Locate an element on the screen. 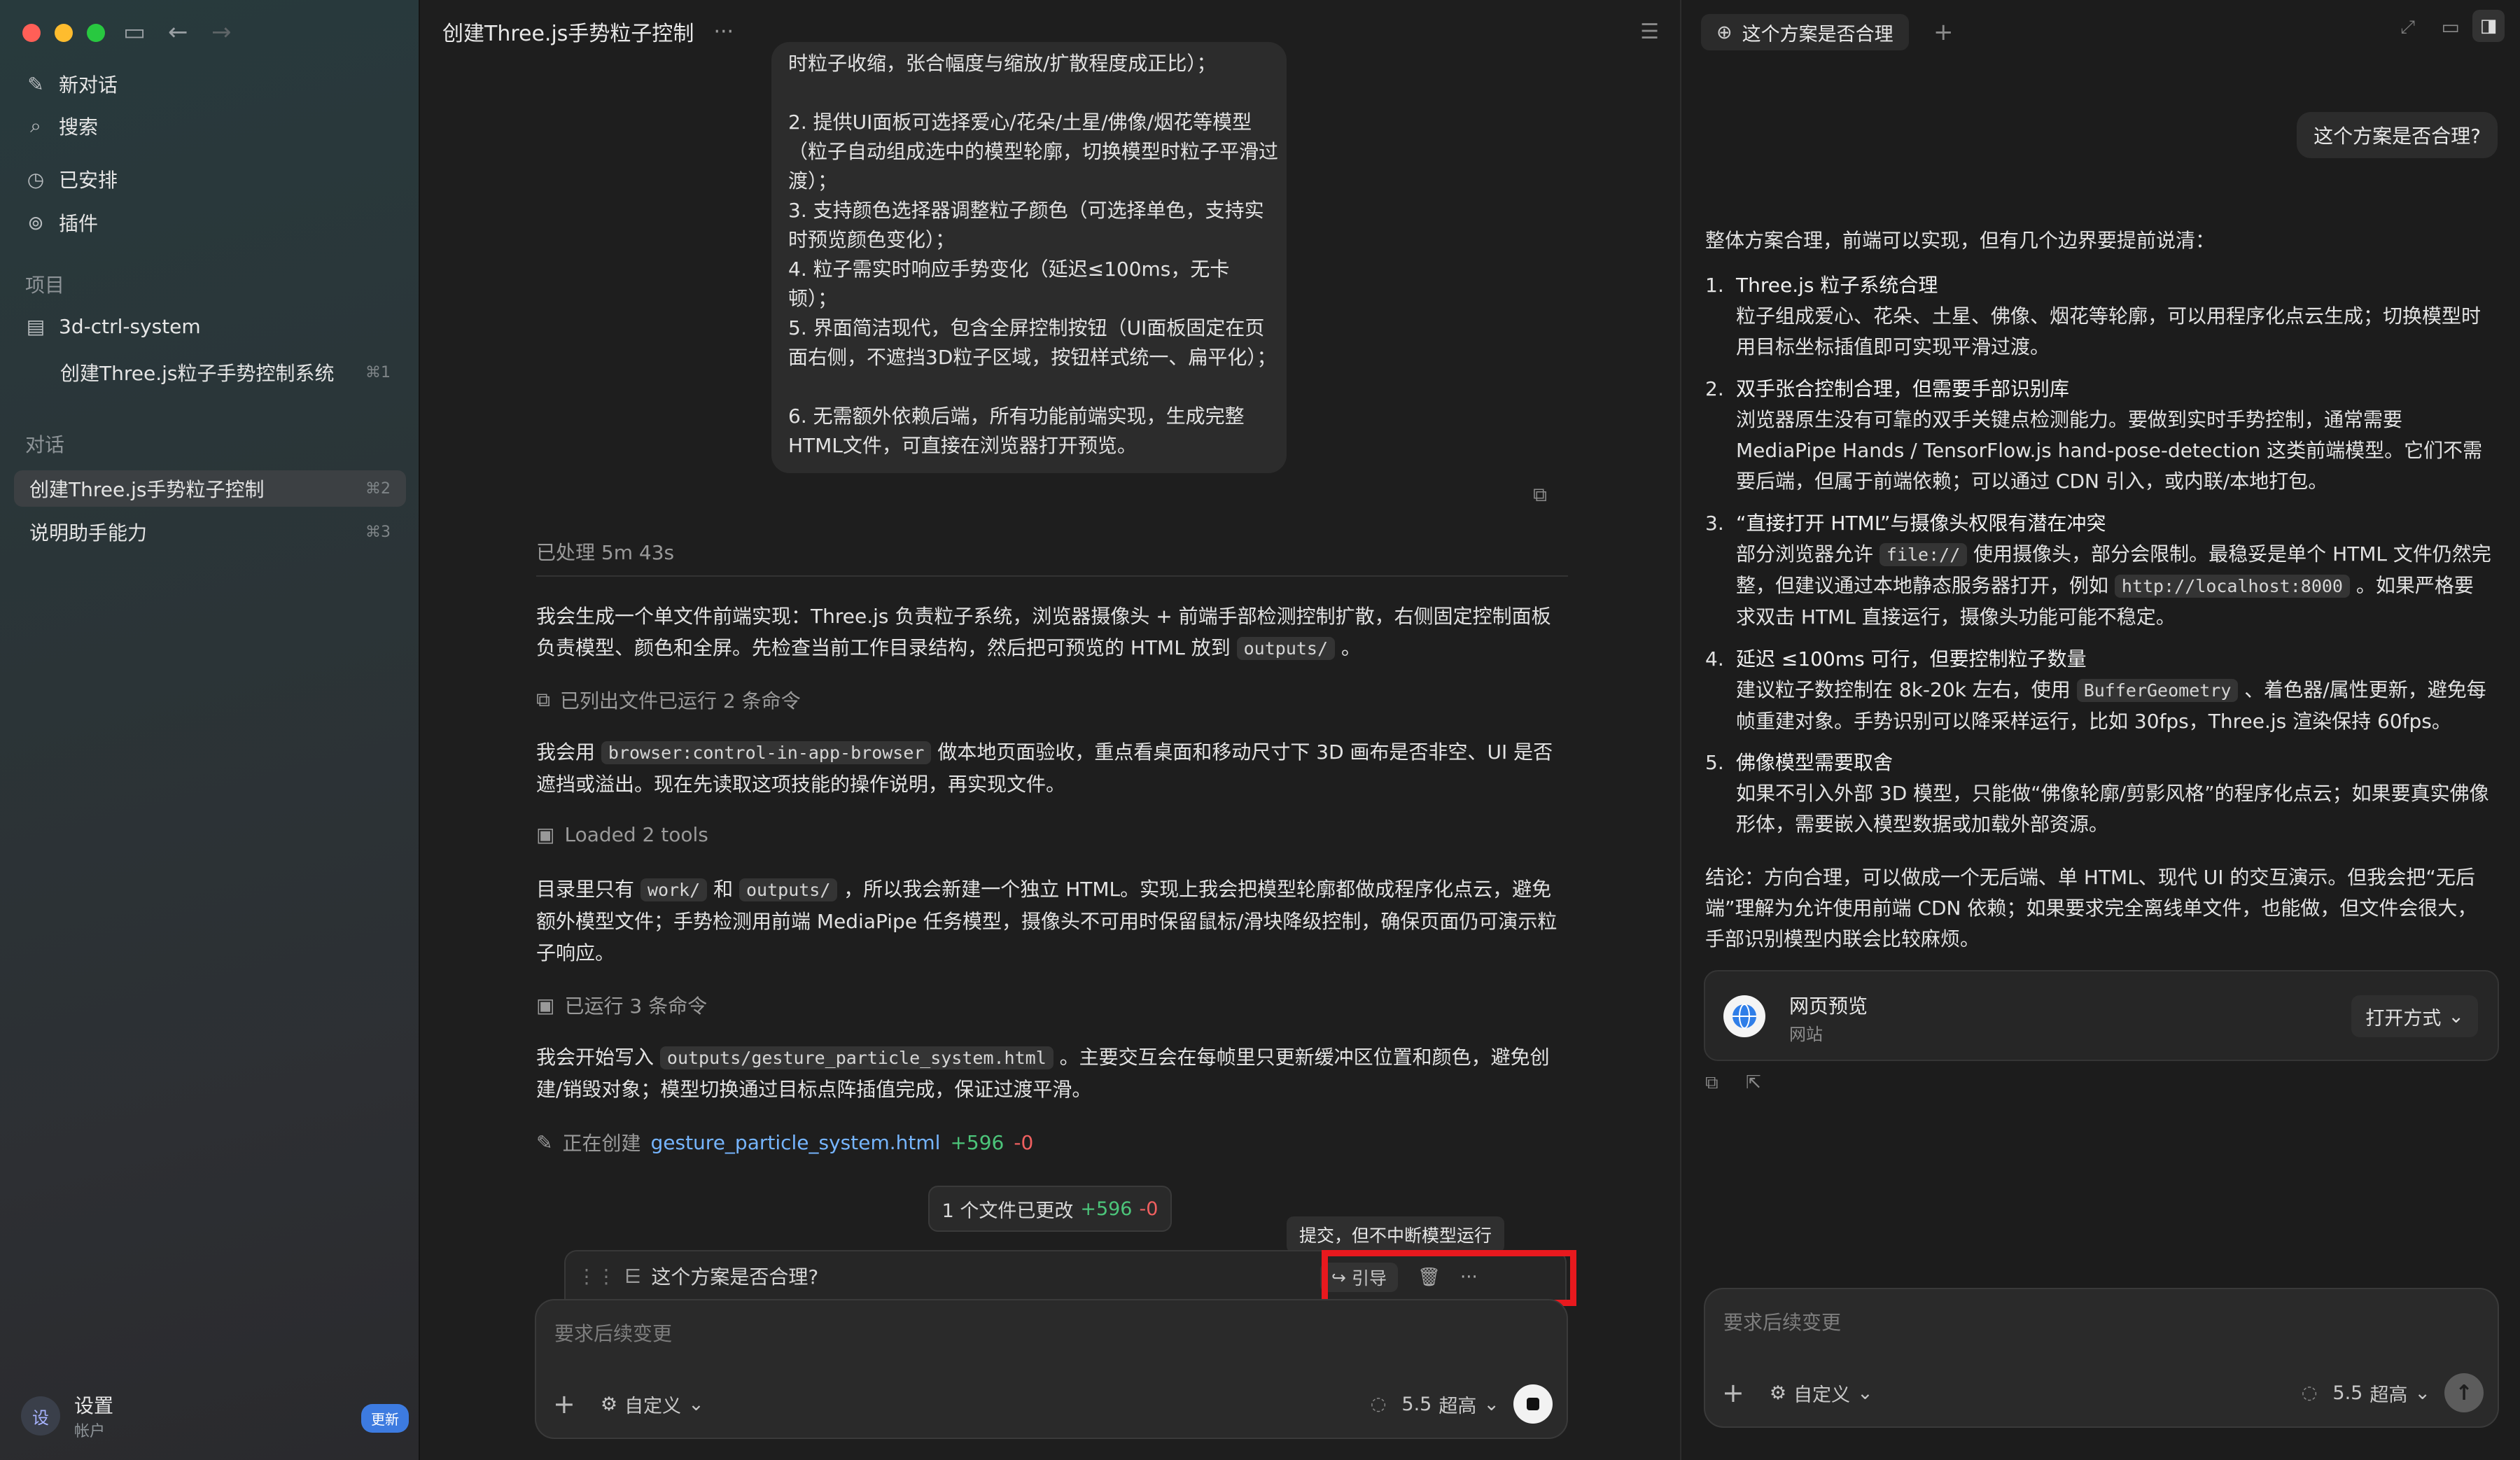 The height and width of the screenshot is (1460, 2520). send-button: ↑ is located at coordinates (2464, 1392).